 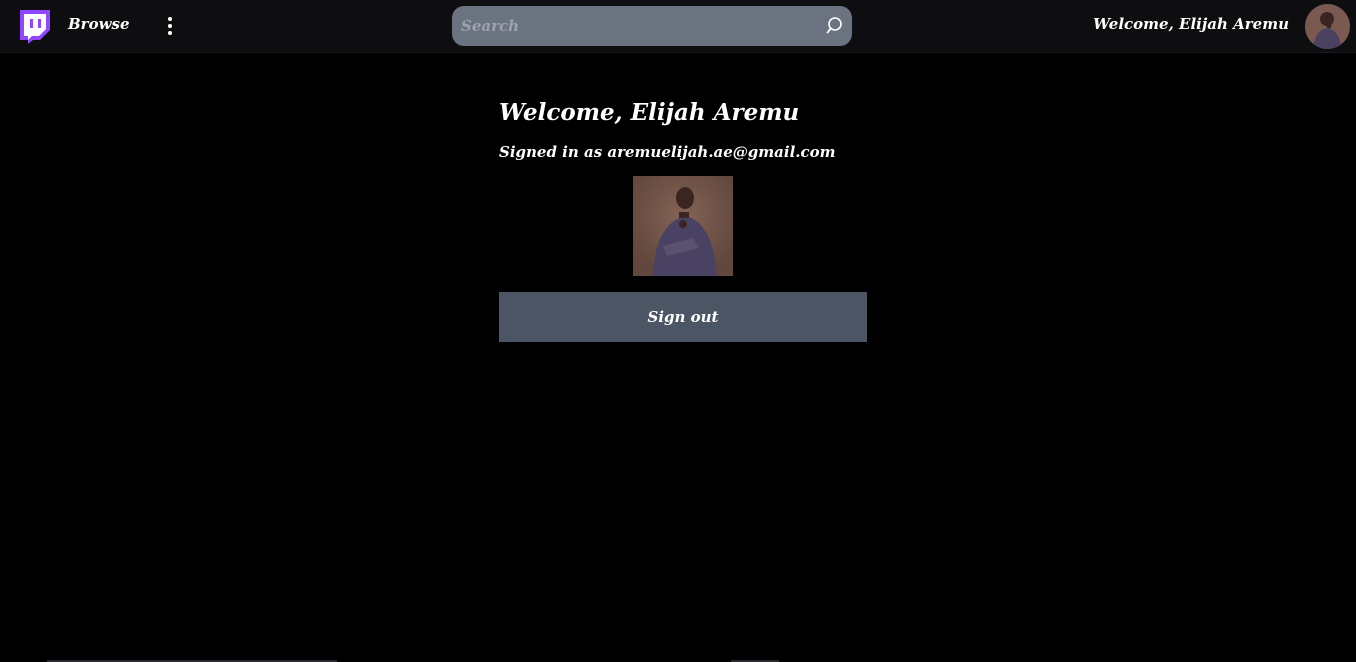 I want to click on page-title: Welcome, Elijah Aremu, so click(x=649, y=112).